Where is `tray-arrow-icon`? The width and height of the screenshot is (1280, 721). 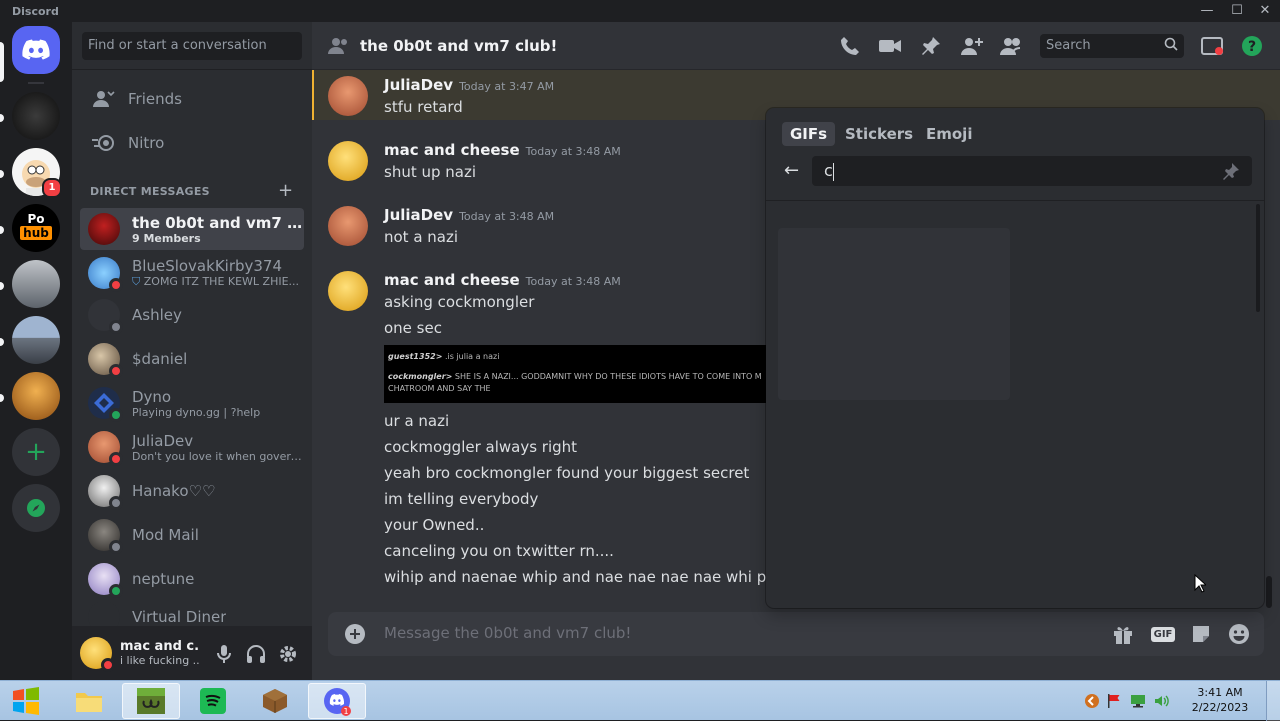 tray-arrow-icon is located at coordinates (1092, 701).